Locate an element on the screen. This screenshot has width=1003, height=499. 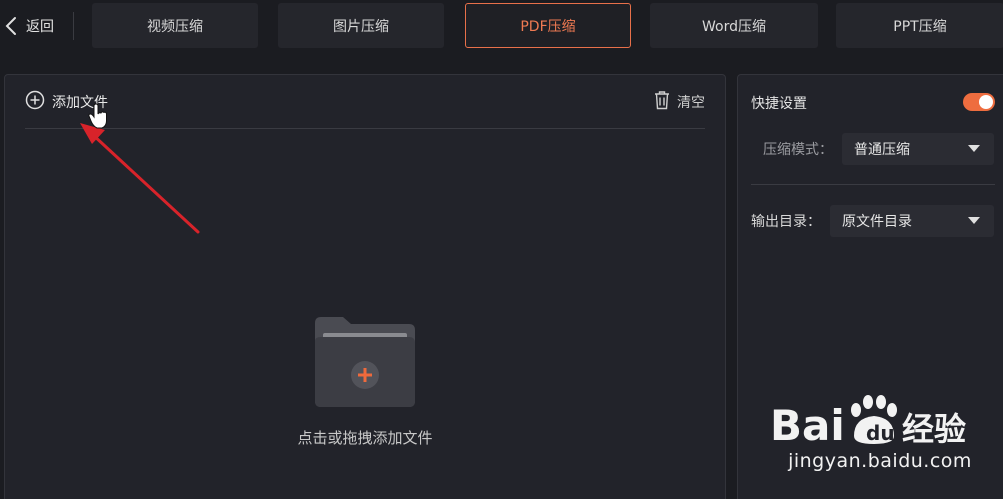
folder-add-icon is located at coordinates (365, 364).